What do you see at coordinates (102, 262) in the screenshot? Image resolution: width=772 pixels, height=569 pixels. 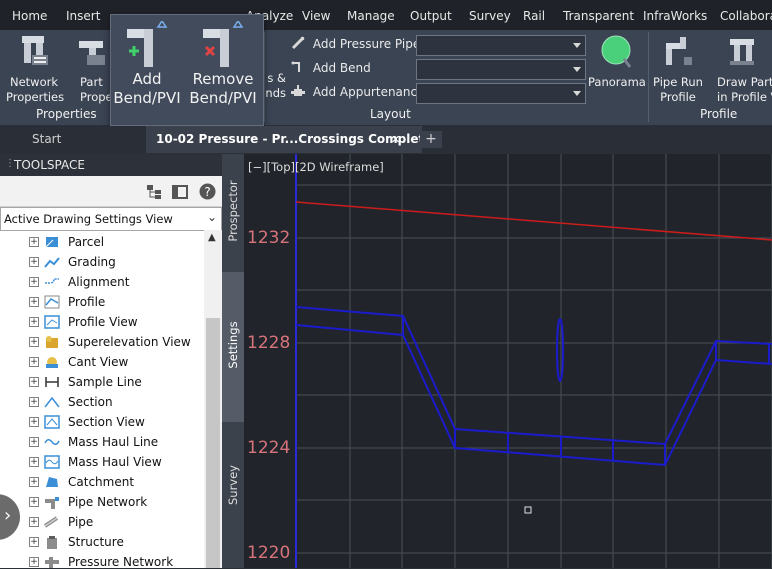 I see `tree-item-grading: + Grading` at bounding box center [102, 262].